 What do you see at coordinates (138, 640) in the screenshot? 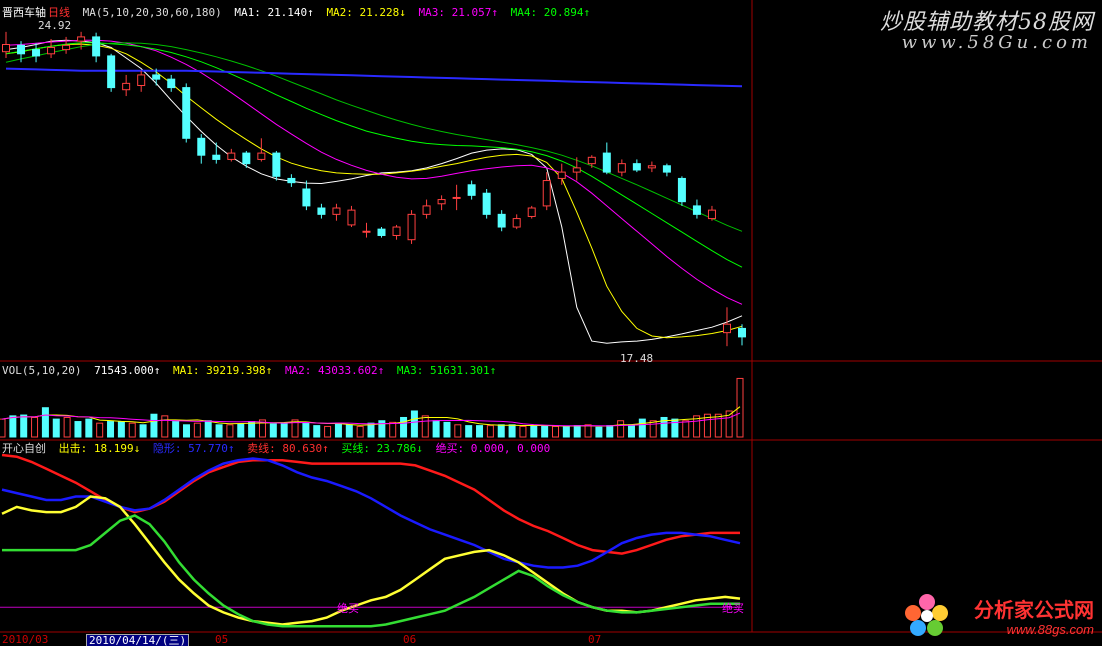
I see `x-axis-selected-date: 2010/04/14/(三)` at bounding box center [138, 640].